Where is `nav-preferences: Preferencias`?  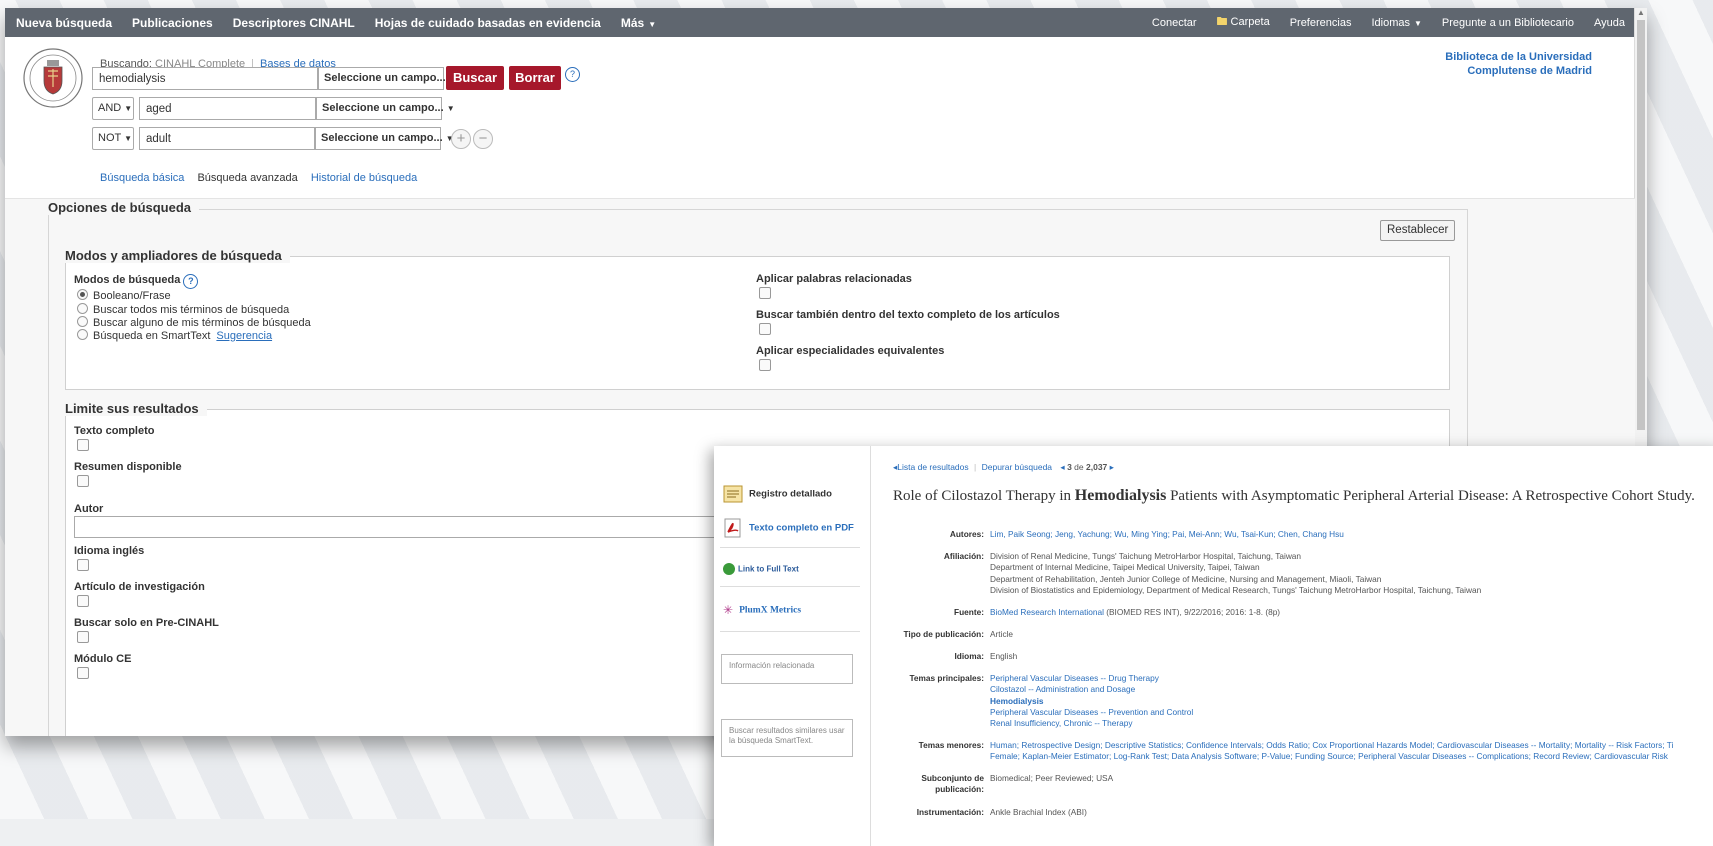 nav-preferences: Preferencias is located at coordinates (1321, 23).